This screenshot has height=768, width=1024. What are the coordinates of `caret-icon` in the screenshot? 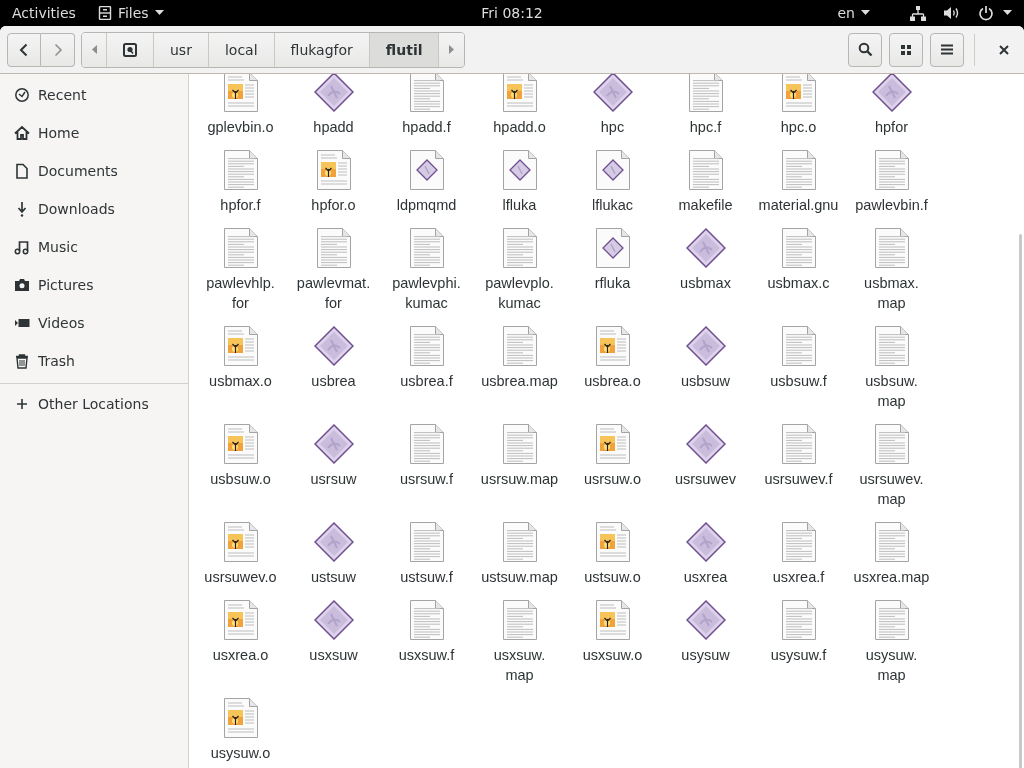 It's located at (1007, 13).